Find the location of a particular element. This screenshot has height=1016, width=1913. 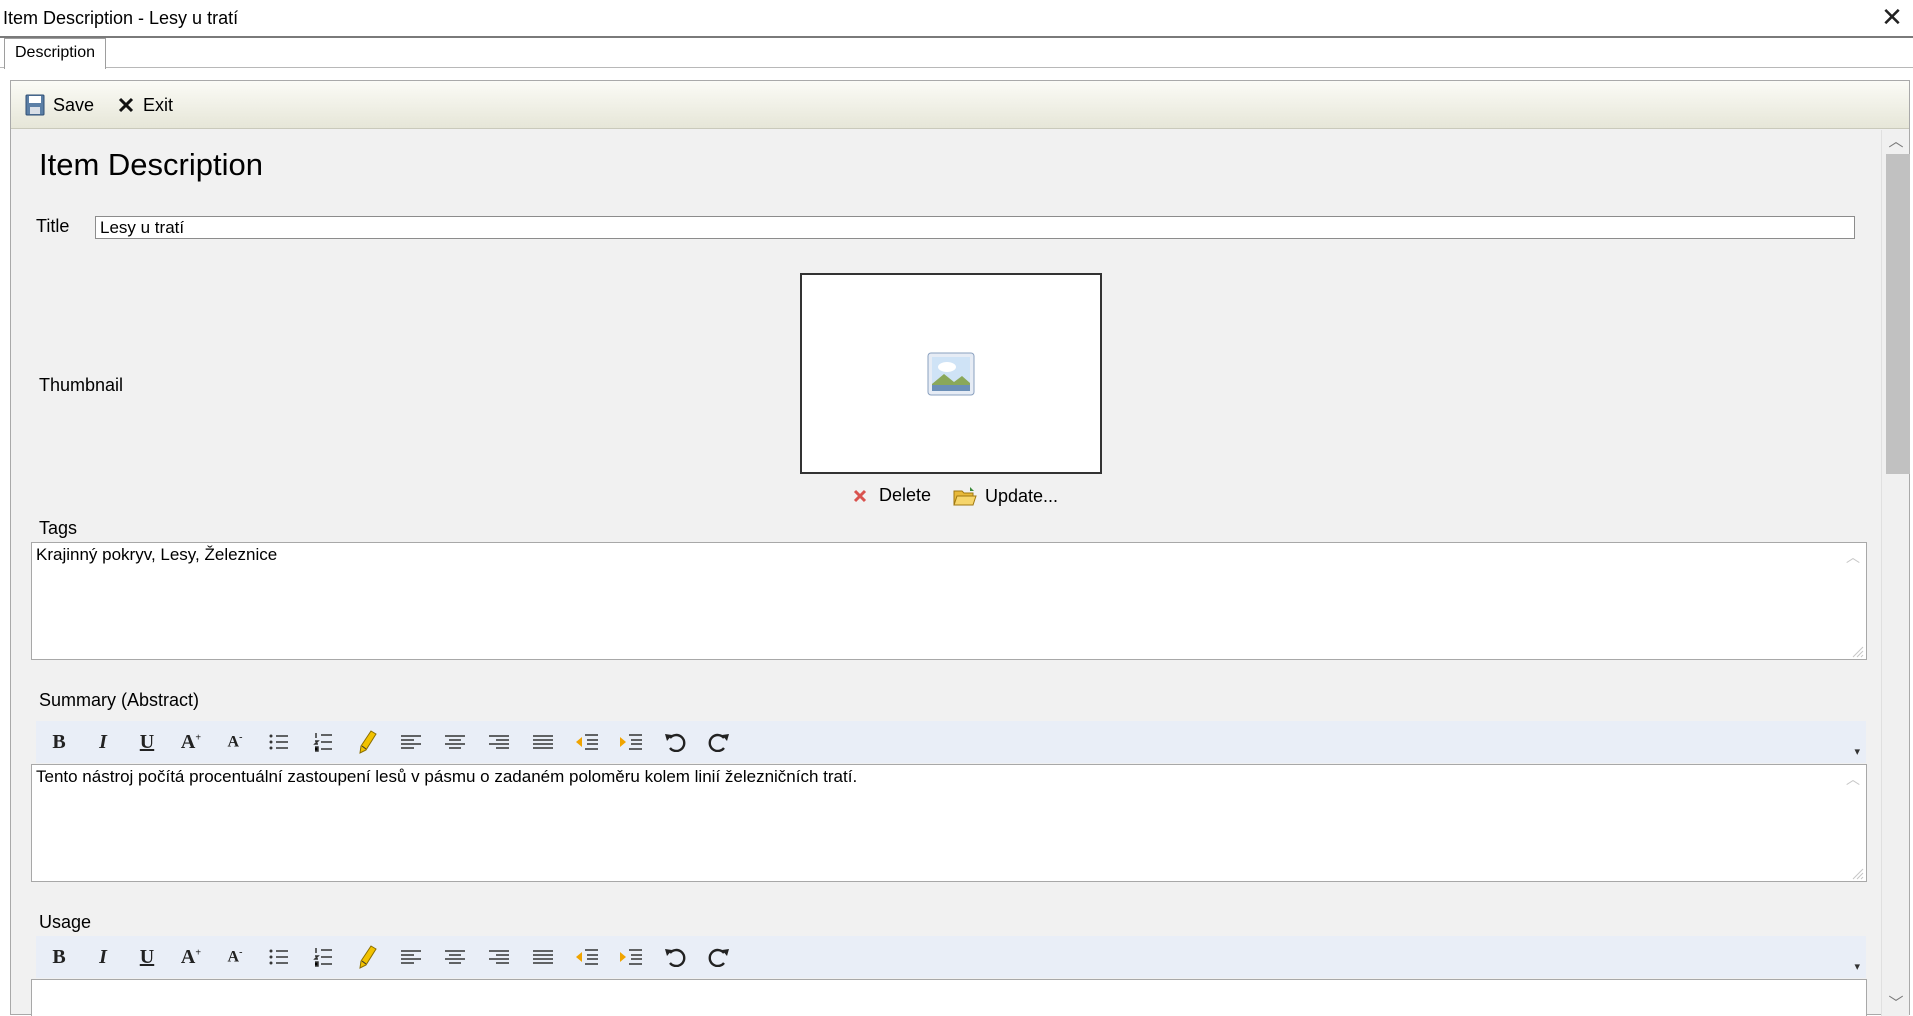

page-title: Item Description is located at coordinates (151, 164).